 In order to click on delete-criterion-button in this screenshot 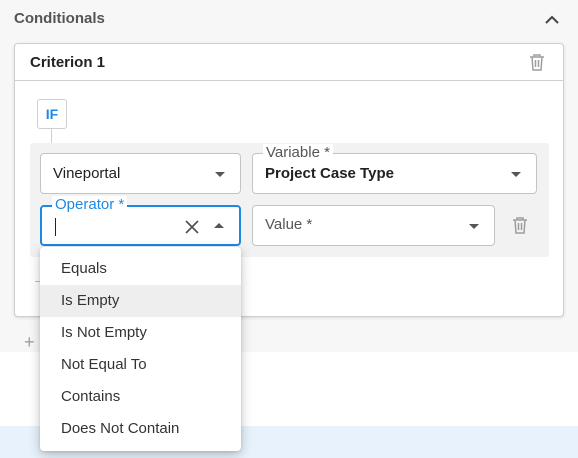, I will do `click(537, 62)`.